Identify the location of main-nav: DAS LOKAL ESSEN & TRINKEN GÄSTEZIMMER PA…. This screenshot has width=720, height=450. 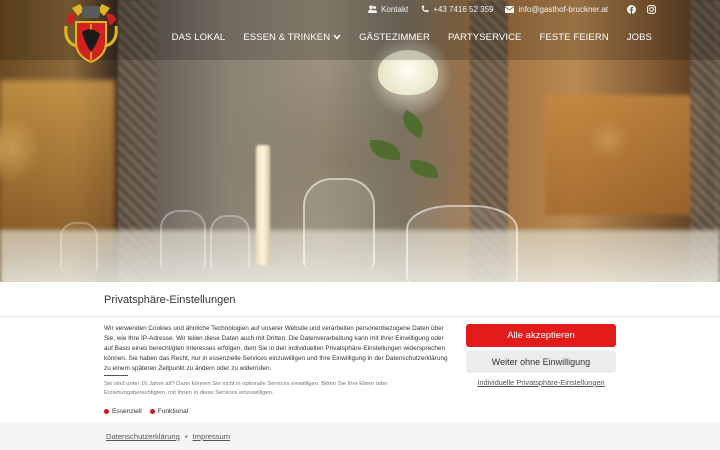
(412, 37).